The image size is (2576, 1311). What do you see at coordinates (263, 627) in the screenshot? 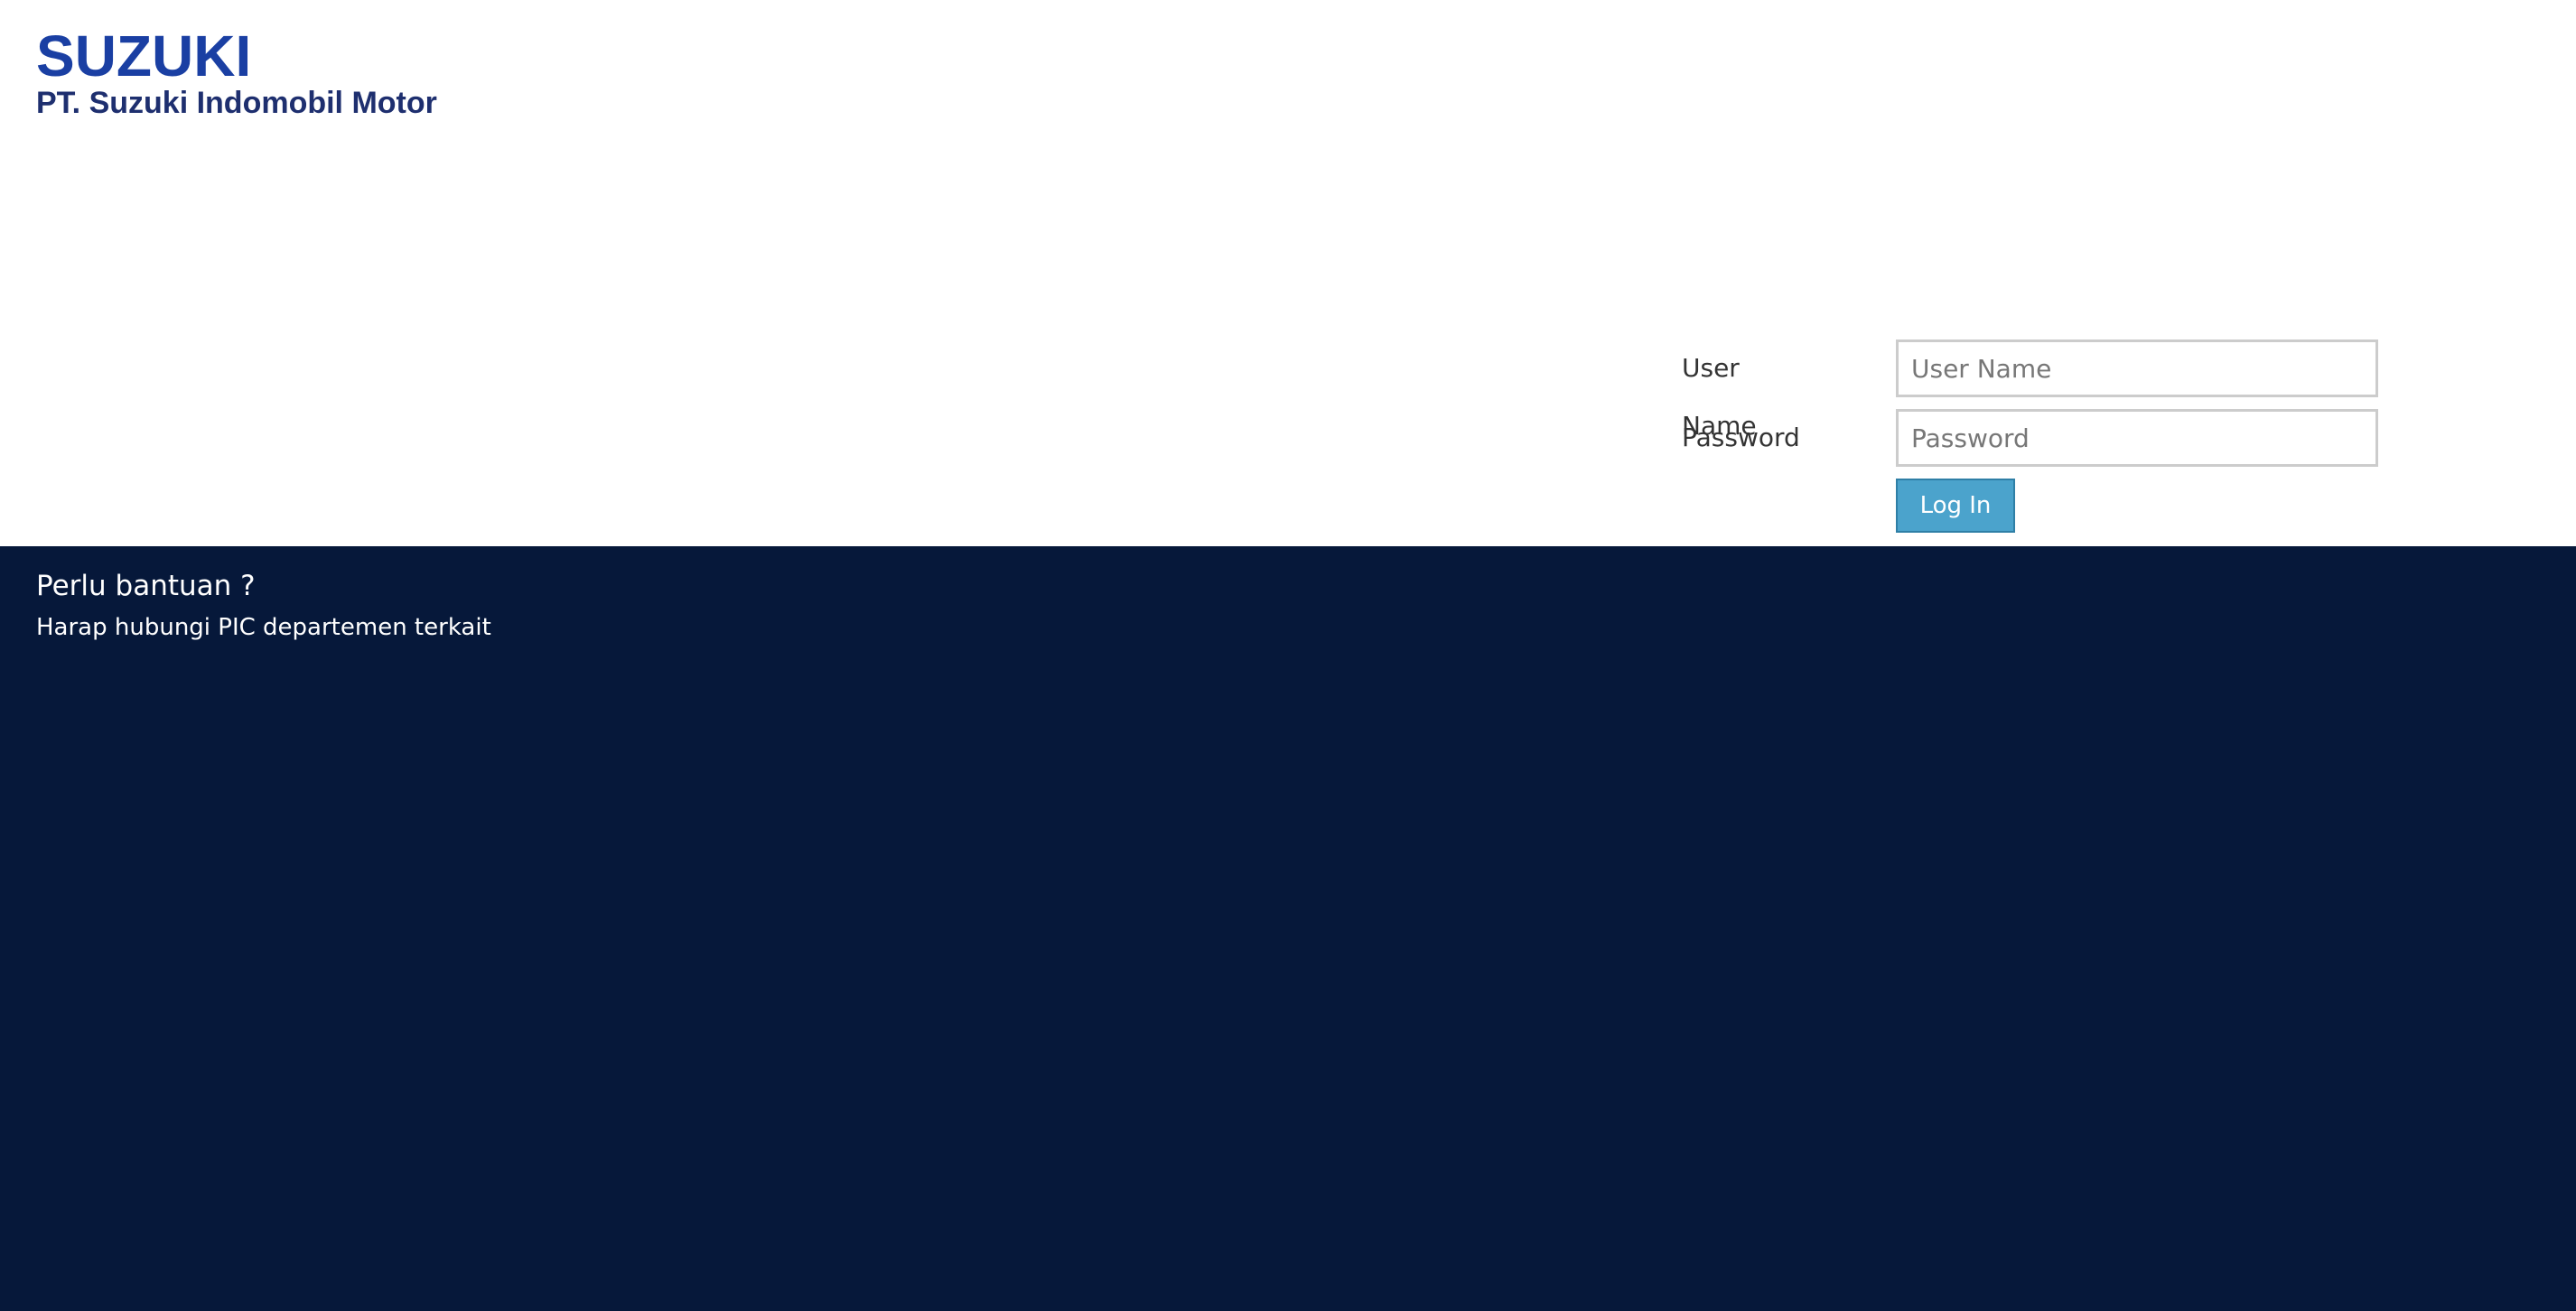
I see `help-text: Harap hubungi PIC departemen terkait` at bounding box center [263, 627].